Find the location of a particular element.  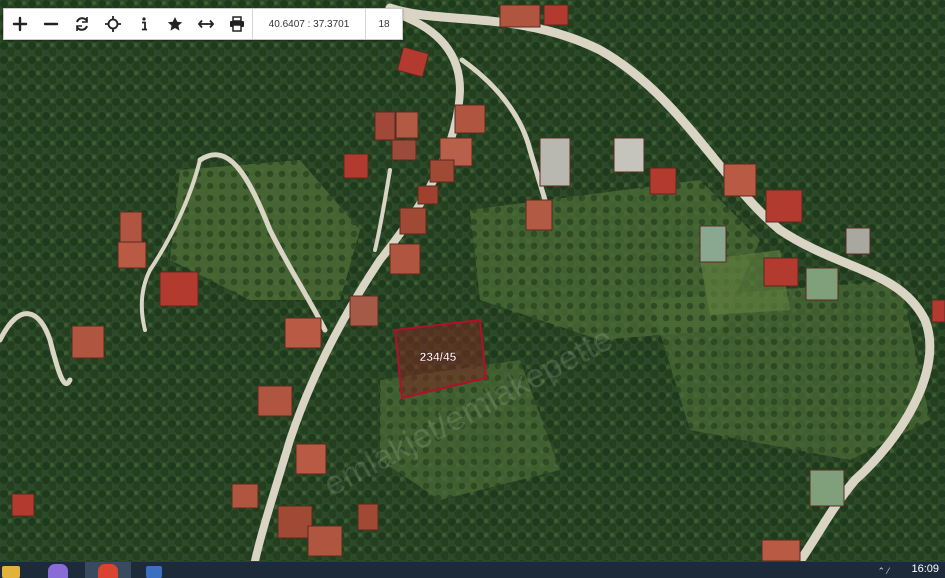

measure-icon is located at coordinates (205, 24).